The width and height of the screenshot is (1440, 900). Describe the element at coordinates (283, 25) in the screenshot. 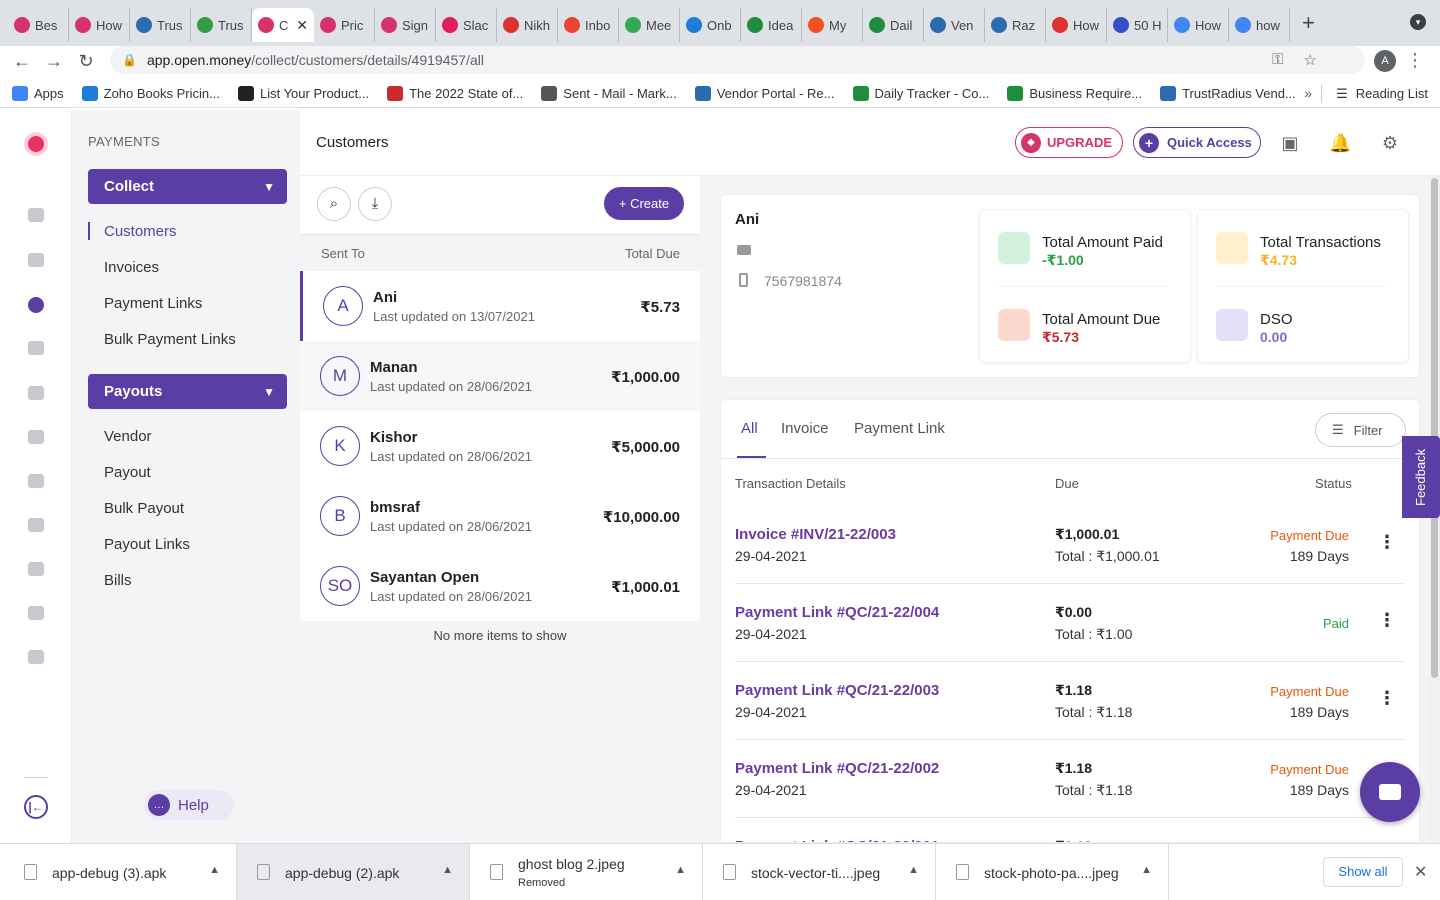

I see `browser-tab: C ✕` at that location.